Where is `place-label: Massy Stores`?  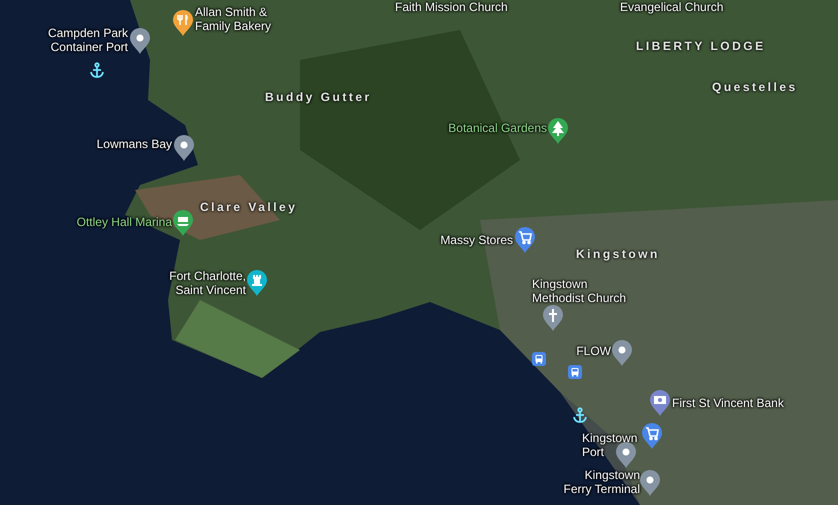 place-label: Massy Stores is located at coordinates (476, 240).